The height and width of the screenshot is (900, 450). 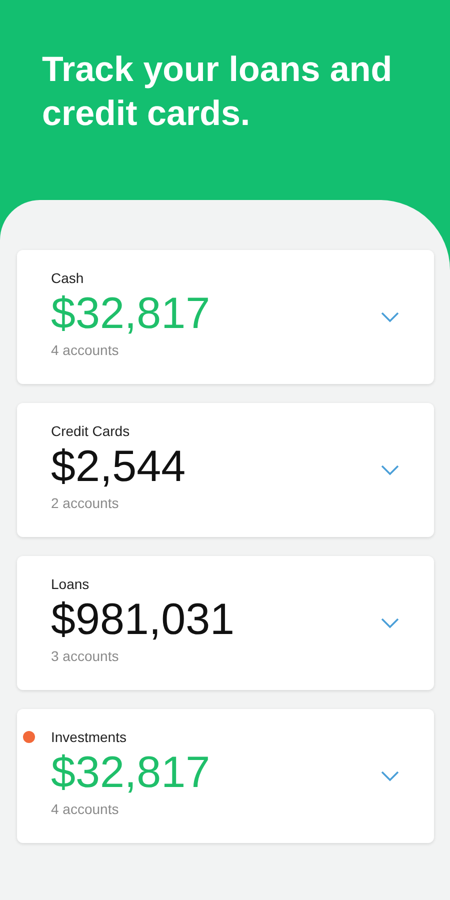 I want to click on account-label: Investments, so click(x=88, y=737).